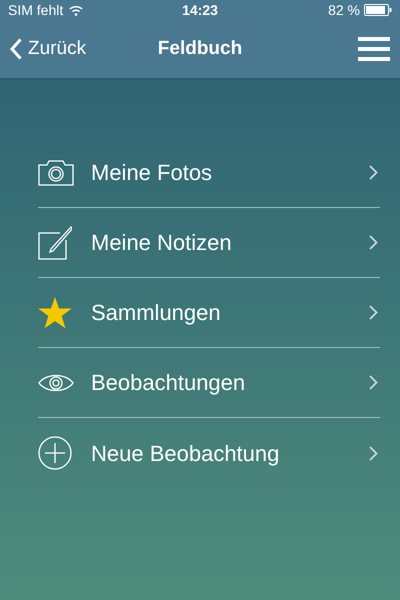  I want to click on plus-circle-icon, so click(55, 453).